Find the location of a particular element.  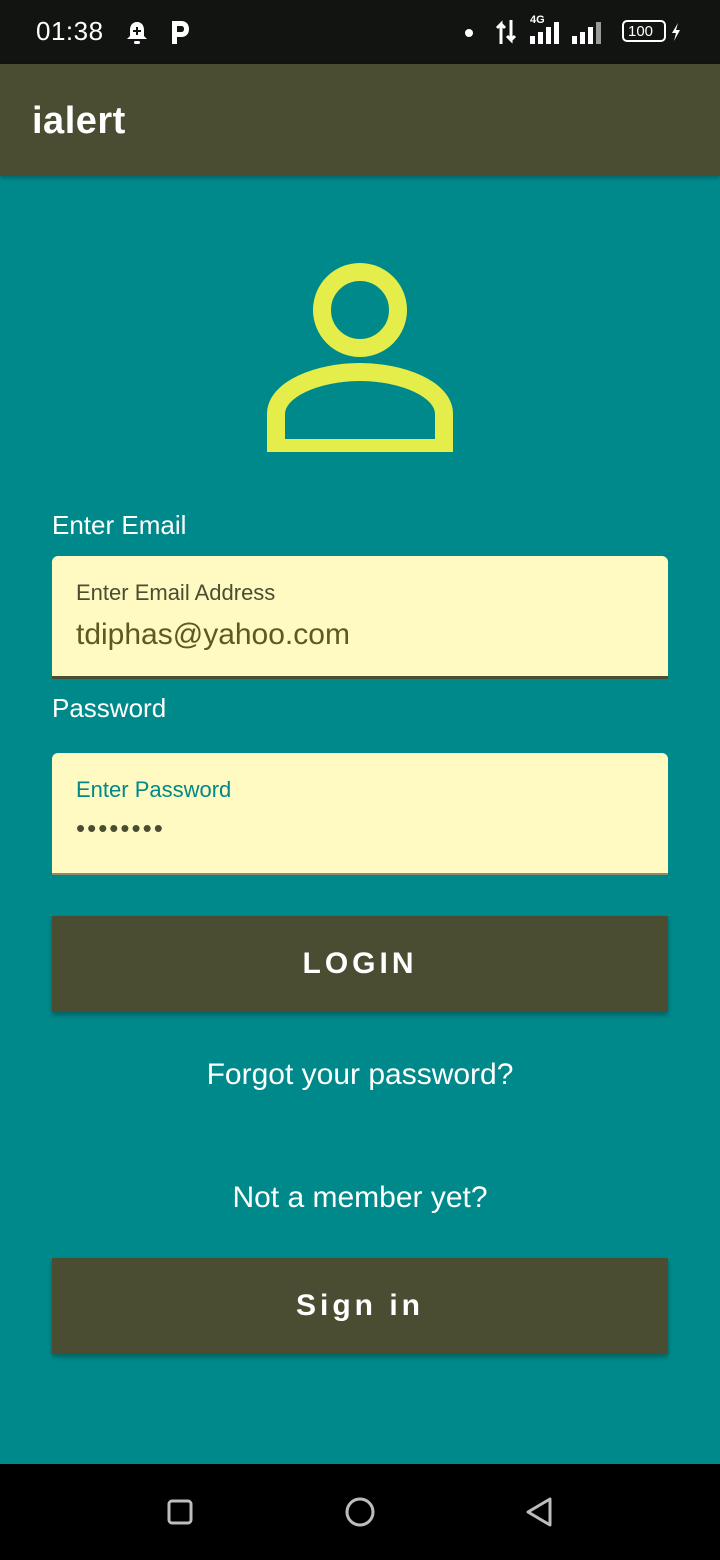

notification-bell-icon is located at coordinates (137, 33).